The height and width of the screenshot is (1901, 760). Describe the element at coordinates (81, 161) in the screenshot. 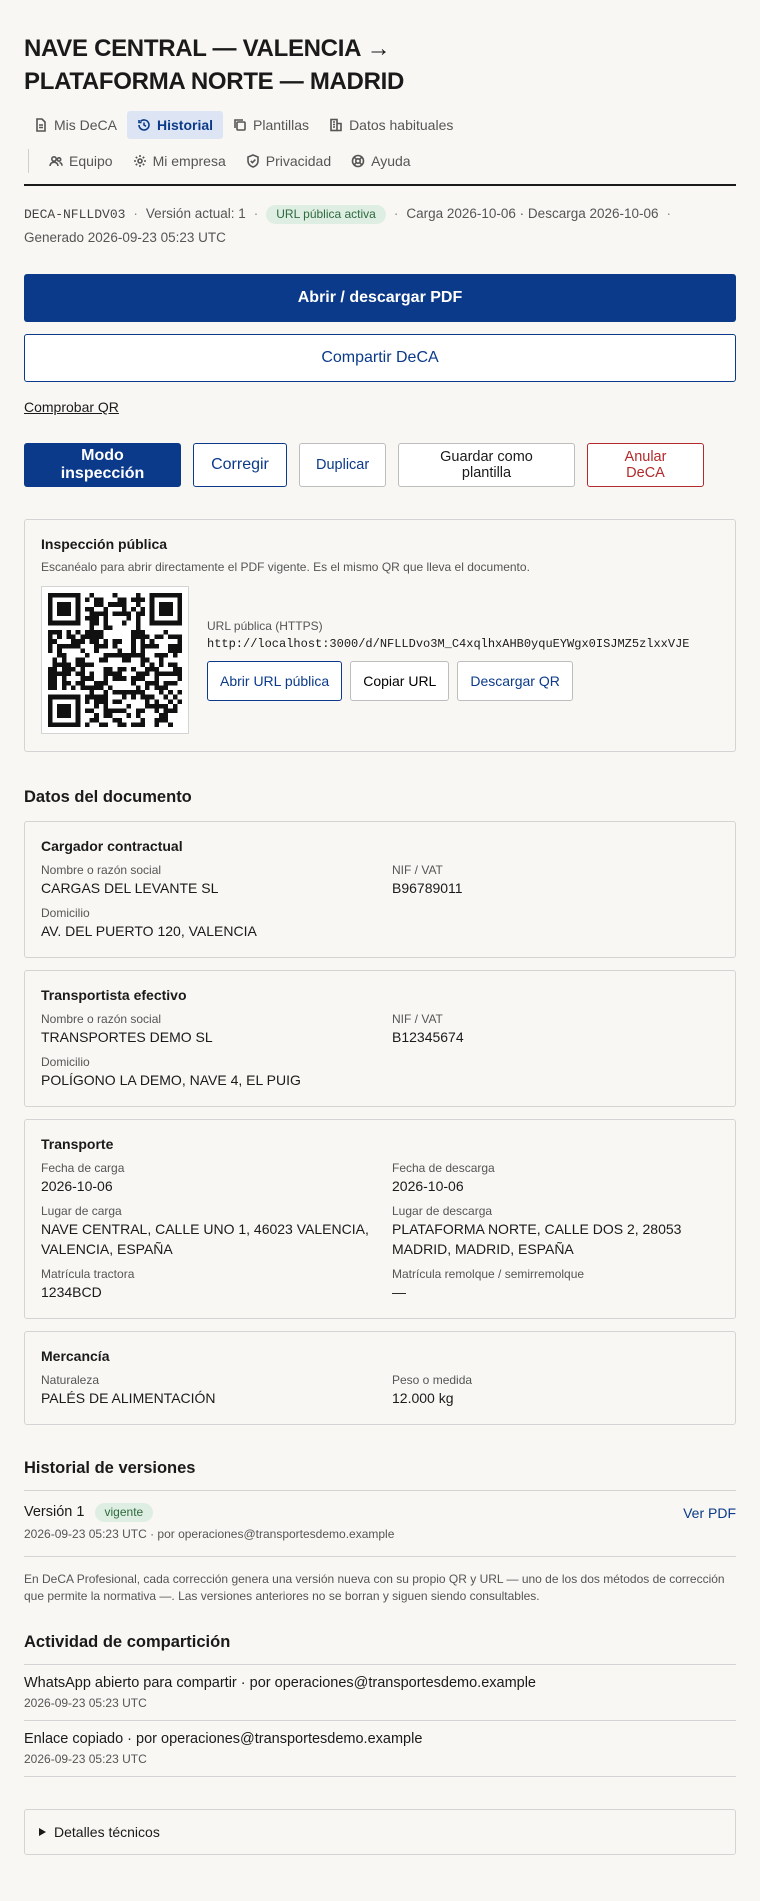

I see `nav-equipo: Equipo` at that location.